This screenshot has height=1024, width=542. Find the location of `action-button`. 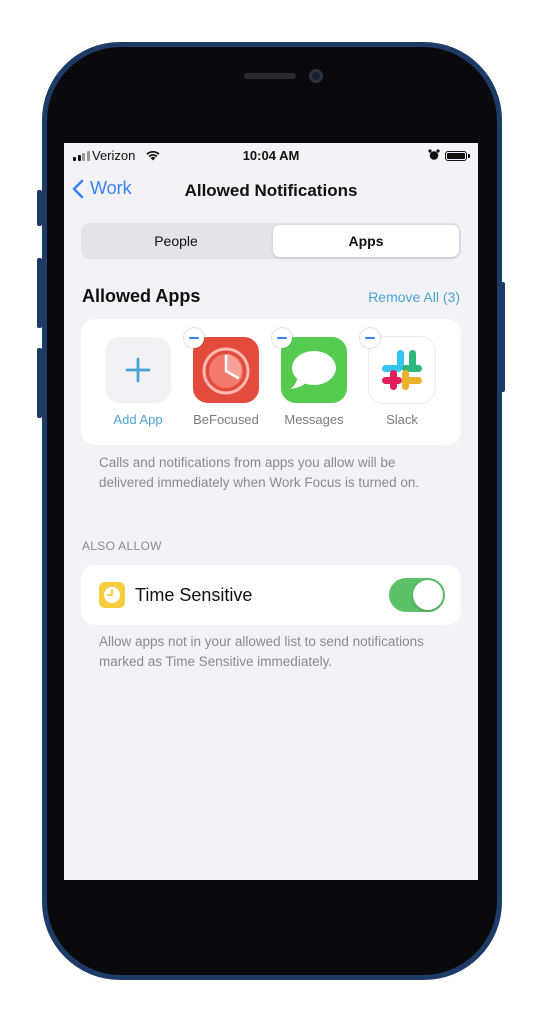

action-button is located at coordinates (39, 208).